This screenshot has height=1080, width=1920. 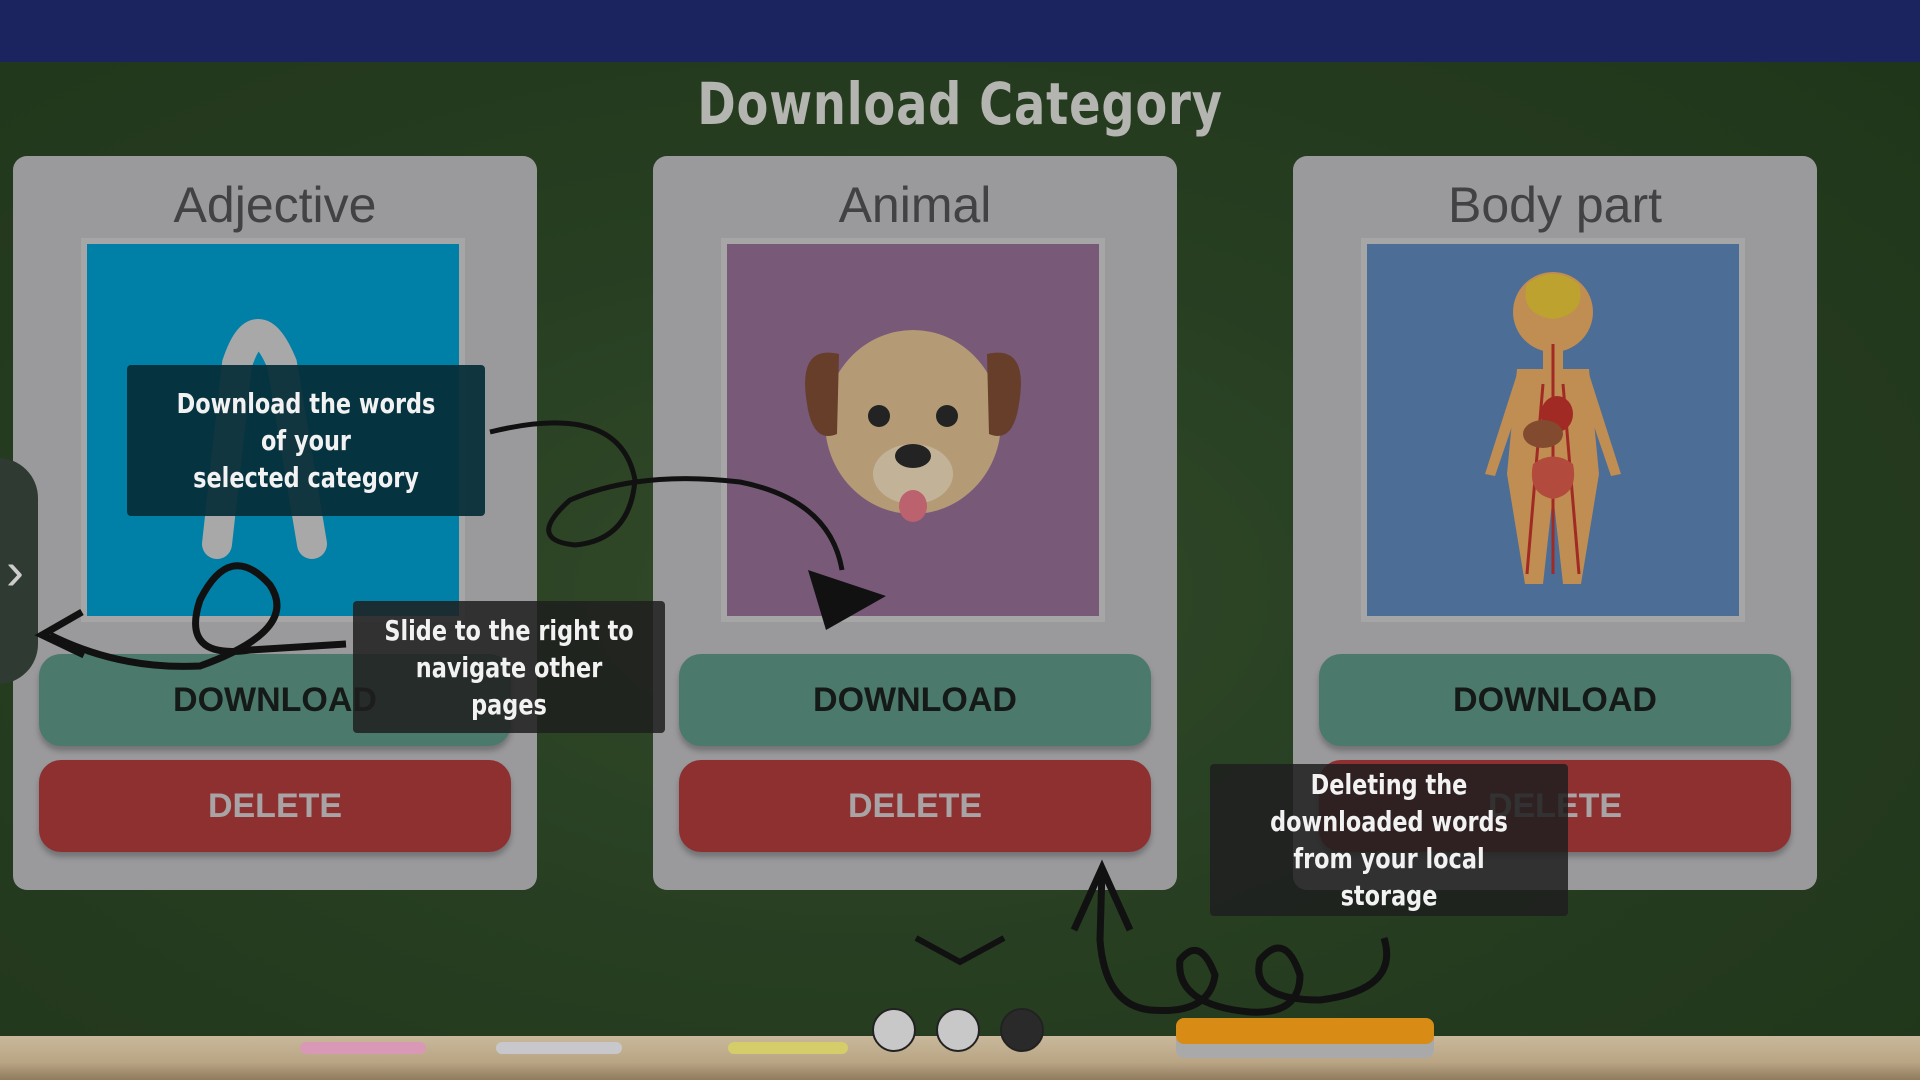 What do you see at coordinates (559, 1048) in the screenshot?
I see `chalk-white` at bounding box center [559, 1048].